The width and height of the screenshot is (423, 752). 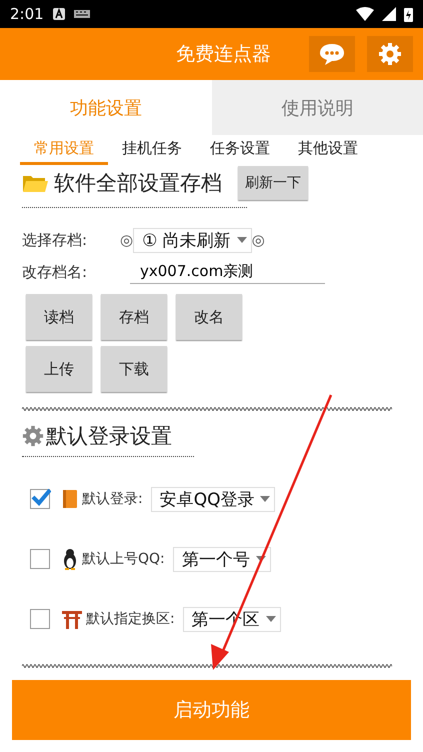 I want to click on option-label: 默认登录:, so click(x=112, y=499).